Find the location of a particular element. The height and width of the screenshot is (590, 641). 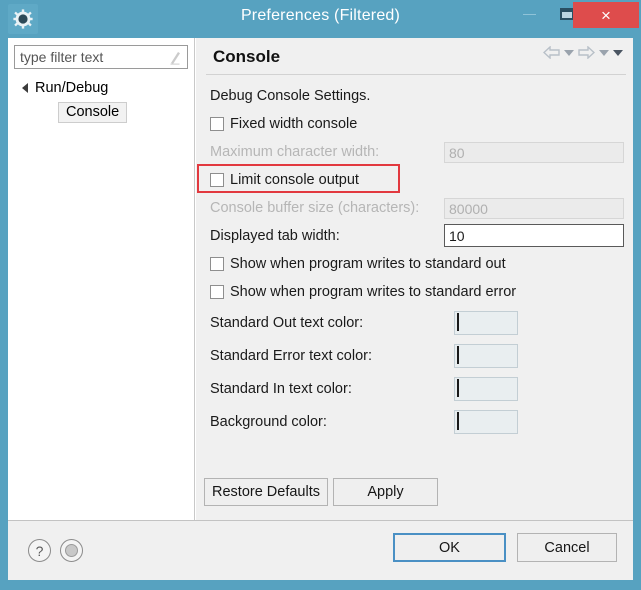

close-icon: × is located at coordinates (606, 15).